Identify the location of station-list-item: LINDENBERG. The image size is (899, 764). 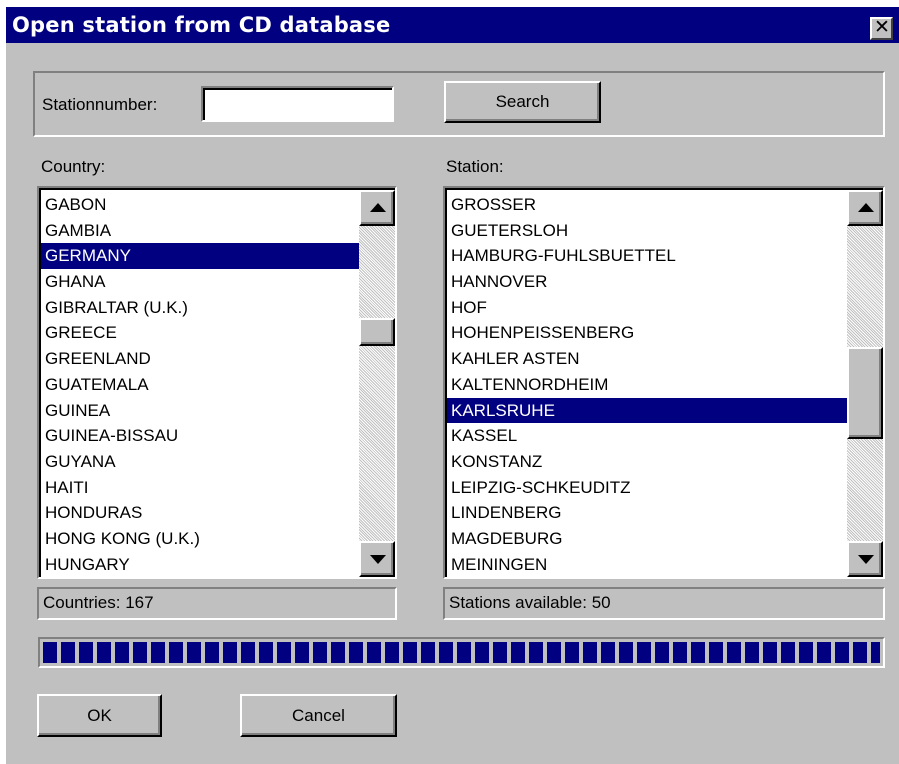
(647, 513).